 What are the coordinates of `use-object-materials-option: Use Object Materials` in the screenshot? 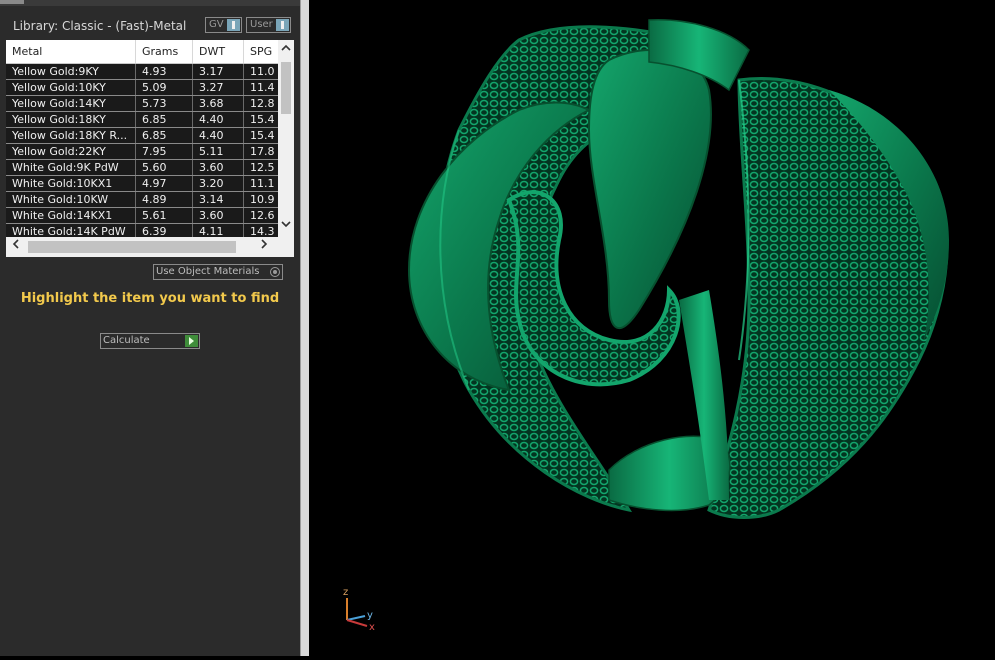 It's located at (218, 272).